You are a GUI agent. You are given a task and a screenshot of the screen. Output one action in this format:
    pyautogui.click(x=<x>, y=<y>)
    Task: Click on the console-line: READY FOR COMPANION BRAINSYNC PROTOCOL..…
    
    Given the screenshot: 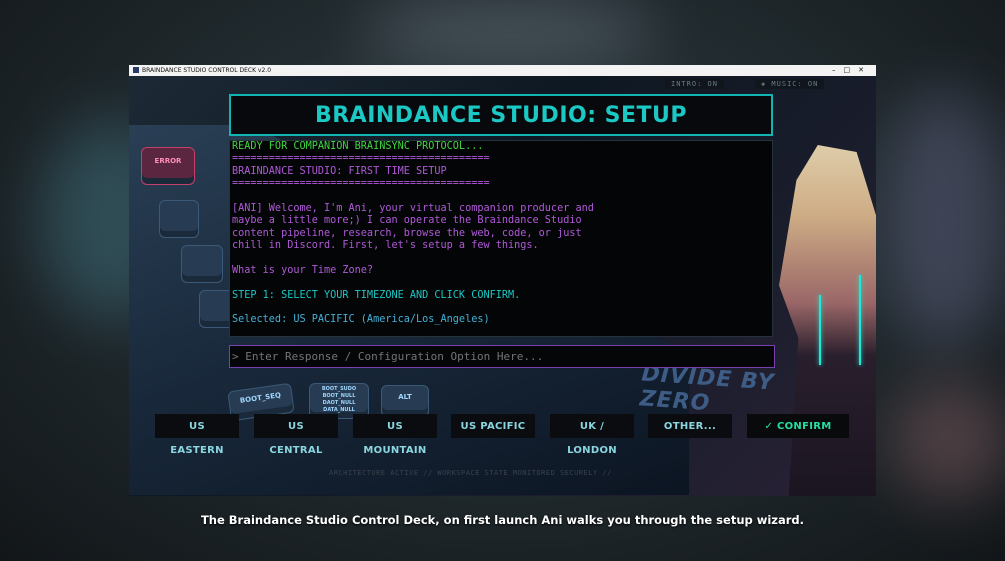 What is the action you would take?
    pyautogui.click(x=358, y=146)
    